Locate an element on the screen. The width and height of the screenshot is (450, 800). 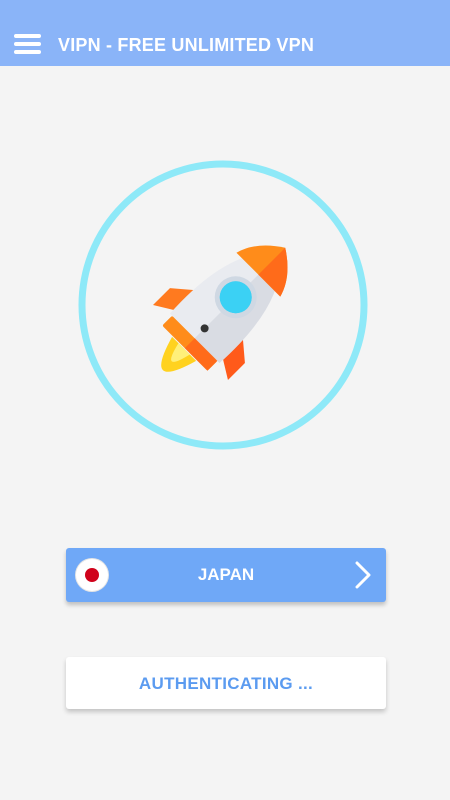
app-bar: VIPN - FREE UNLIMITED VPN is located at coordinates (225, 33).